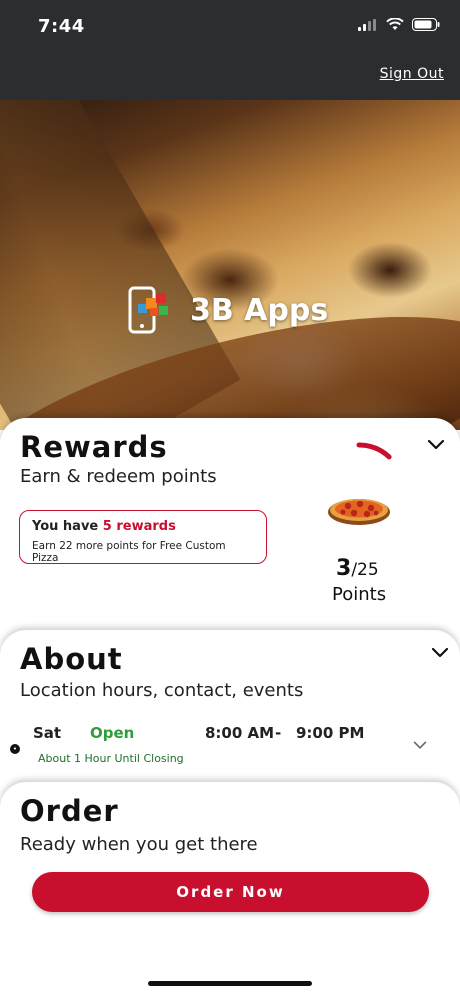  I want to click on about-title: About, so click(71, 659).